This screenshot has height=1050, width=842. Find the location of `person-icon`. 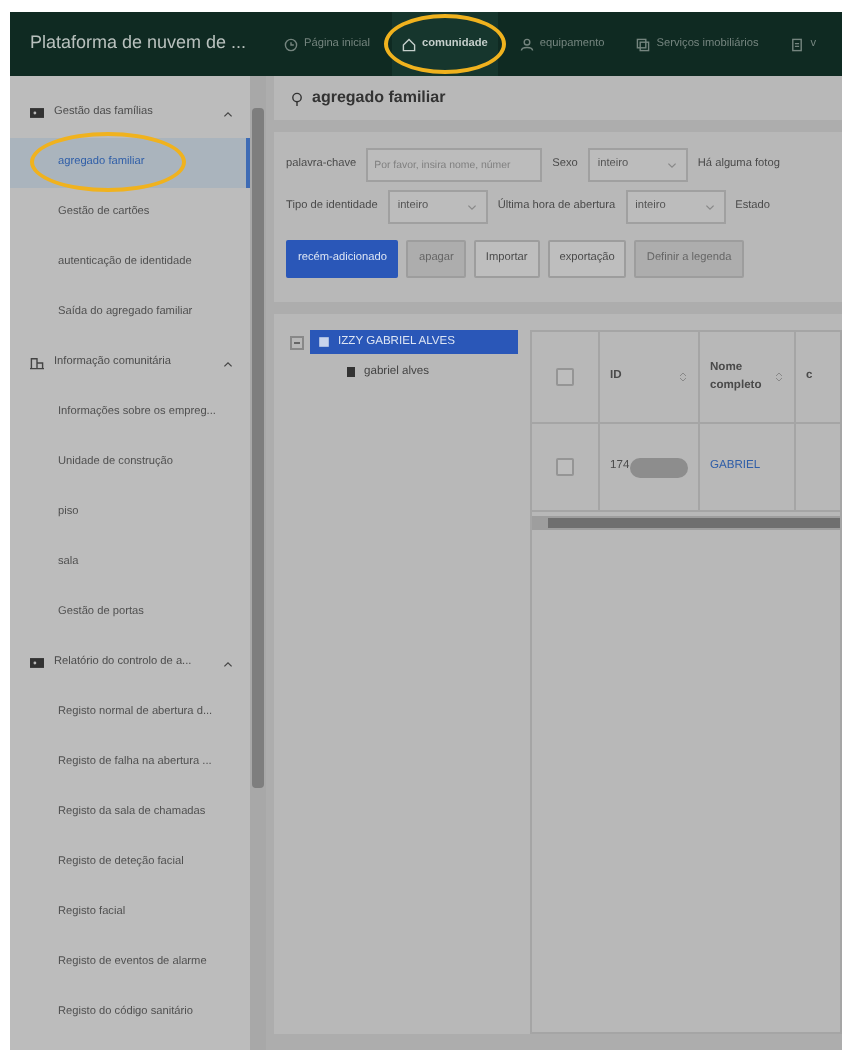

person-icon is located at coordinates (526, 44).